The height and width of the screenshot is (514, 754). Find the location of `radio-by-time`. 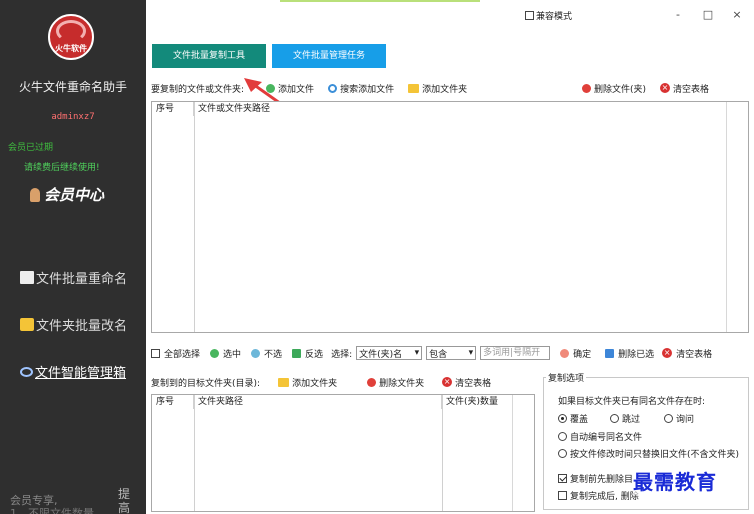

radio-by-time is located at coordinates (562, 453).